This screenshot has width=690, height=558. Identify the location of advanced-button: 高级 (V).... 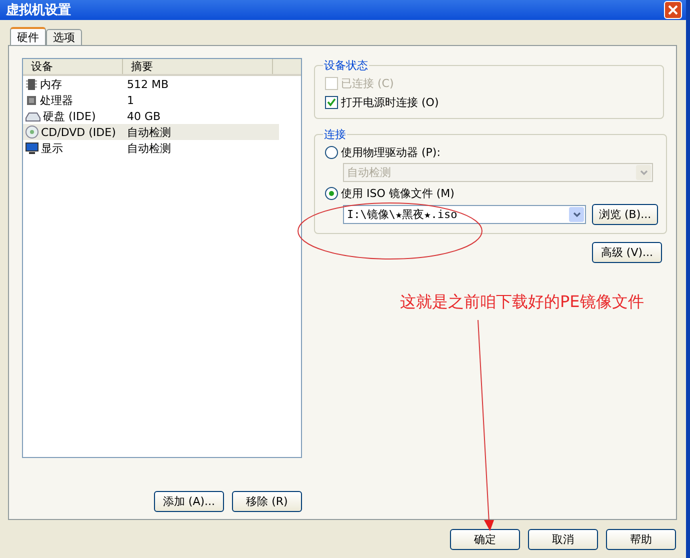
(627, 252).